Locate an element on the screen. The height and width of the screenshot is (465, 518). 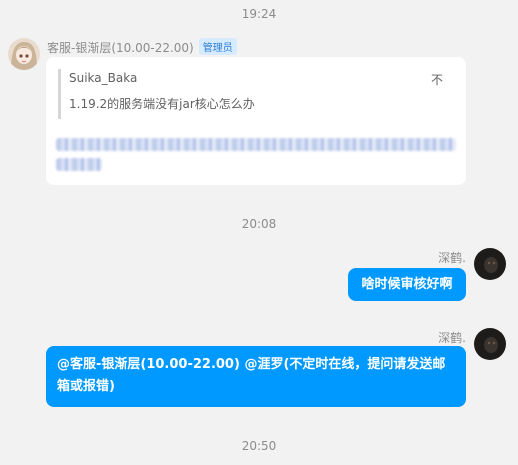
message-bubble: 啥时候审核好啊 is located at coordinates (407, 284).